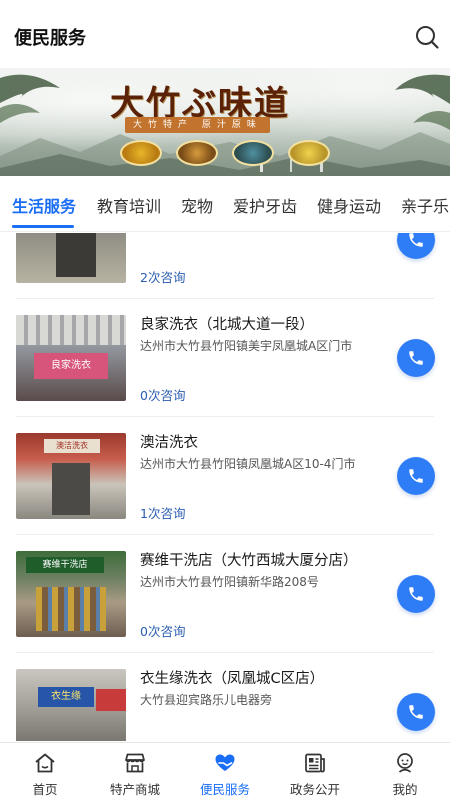 The height and width of the screenshot is (800, 450). I want to click on nav-profile: 我的, so click(405, 771).